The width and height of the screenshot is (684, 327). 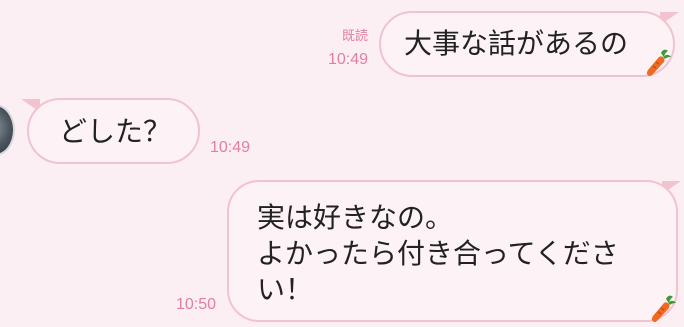 What do you see at coordinates (195, 304) in the screenshot?
I see `message-timestamp: 10:50` at bounding box center [195, 304].